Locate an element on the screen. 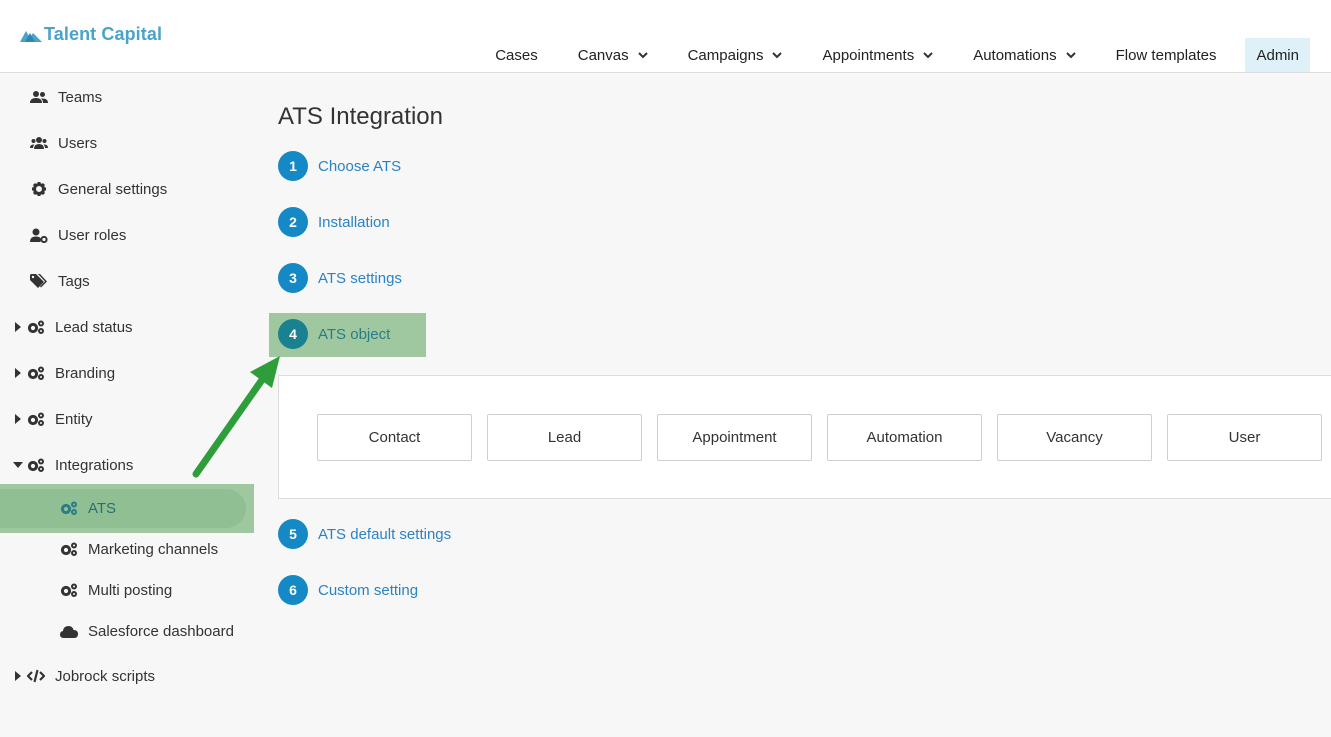 This screenshot has height=737, width=1331. sidebar-item-label: Entity is located at coordinates (74, 419).